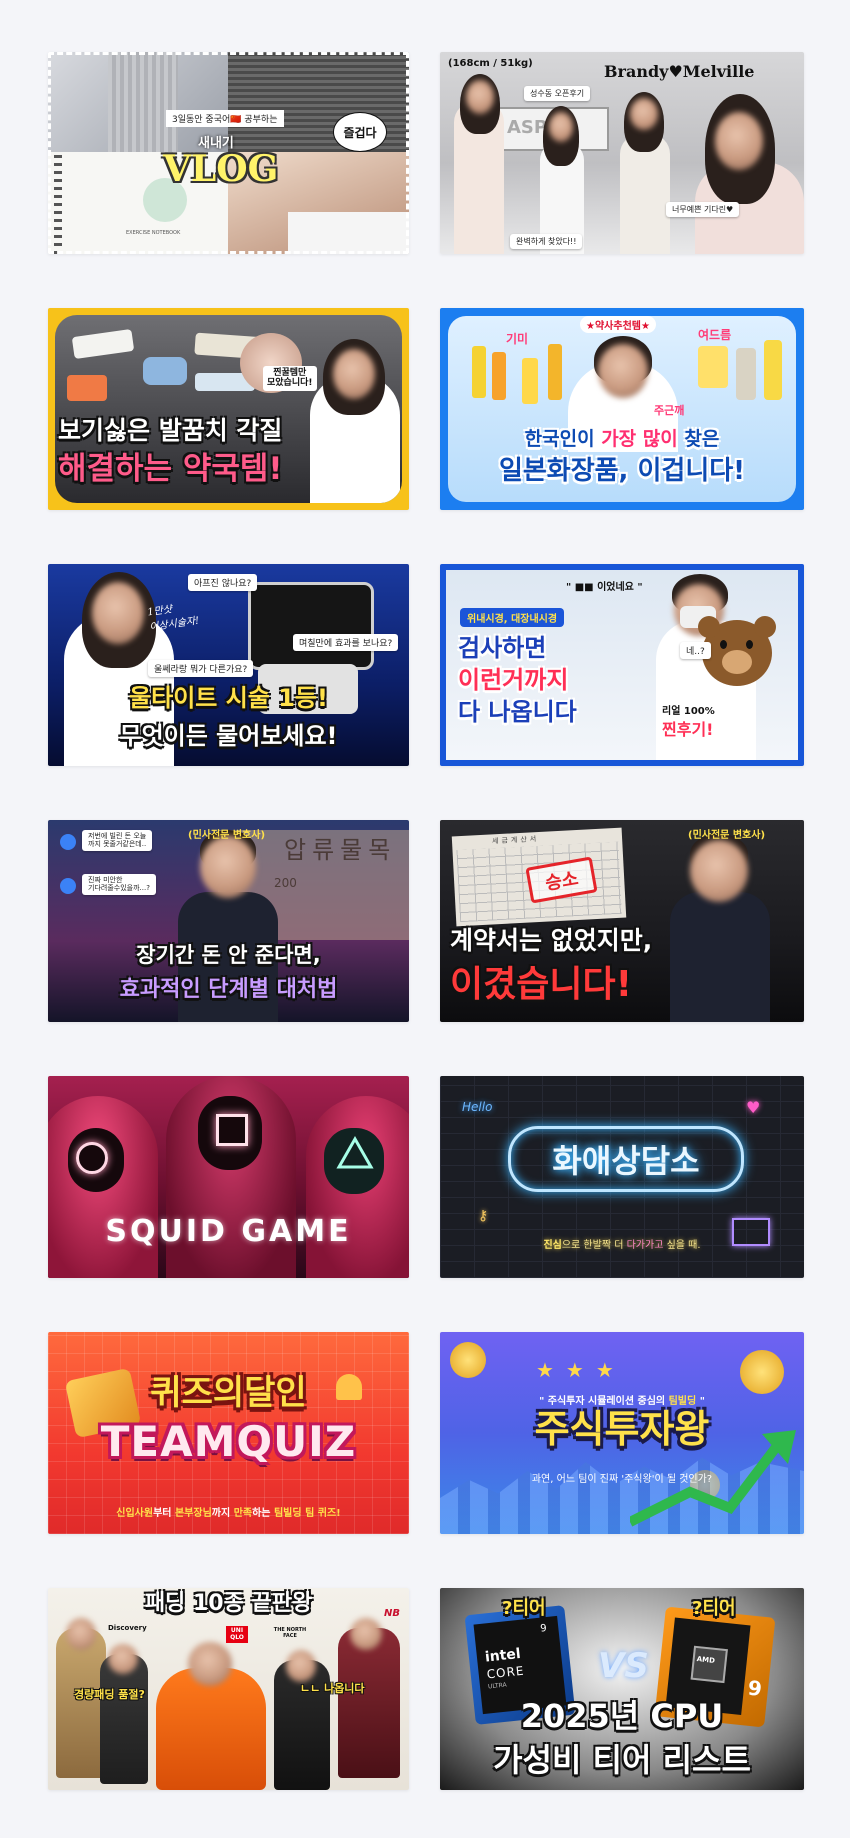 This screenshot has height=1838, width=850. Describe the element at coordinates (622, 1479) in the screenshot. I see `stock-subtitle: 과연, 어느 팀이 진짜 '주식왕'이 될 것인가?` at that location.